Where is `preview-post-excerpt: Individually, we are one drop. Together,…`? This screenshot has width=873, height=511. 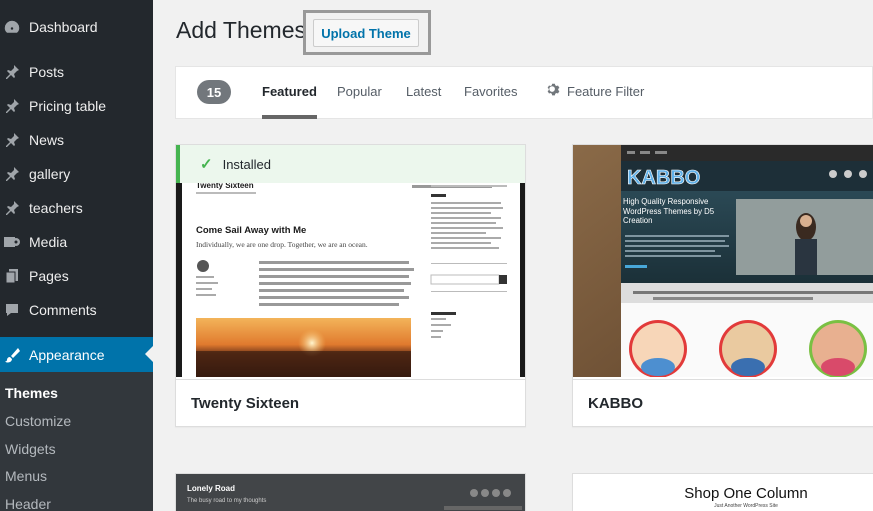 preview-post-excerpt: Individually, we are one drop. Together,… is located at coordinates (282, 244).